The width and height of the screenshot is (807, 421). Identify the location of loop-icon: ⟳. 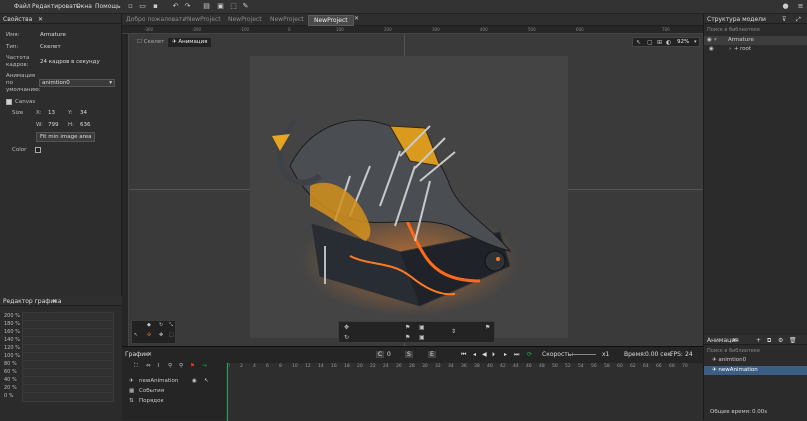
(529, 354).